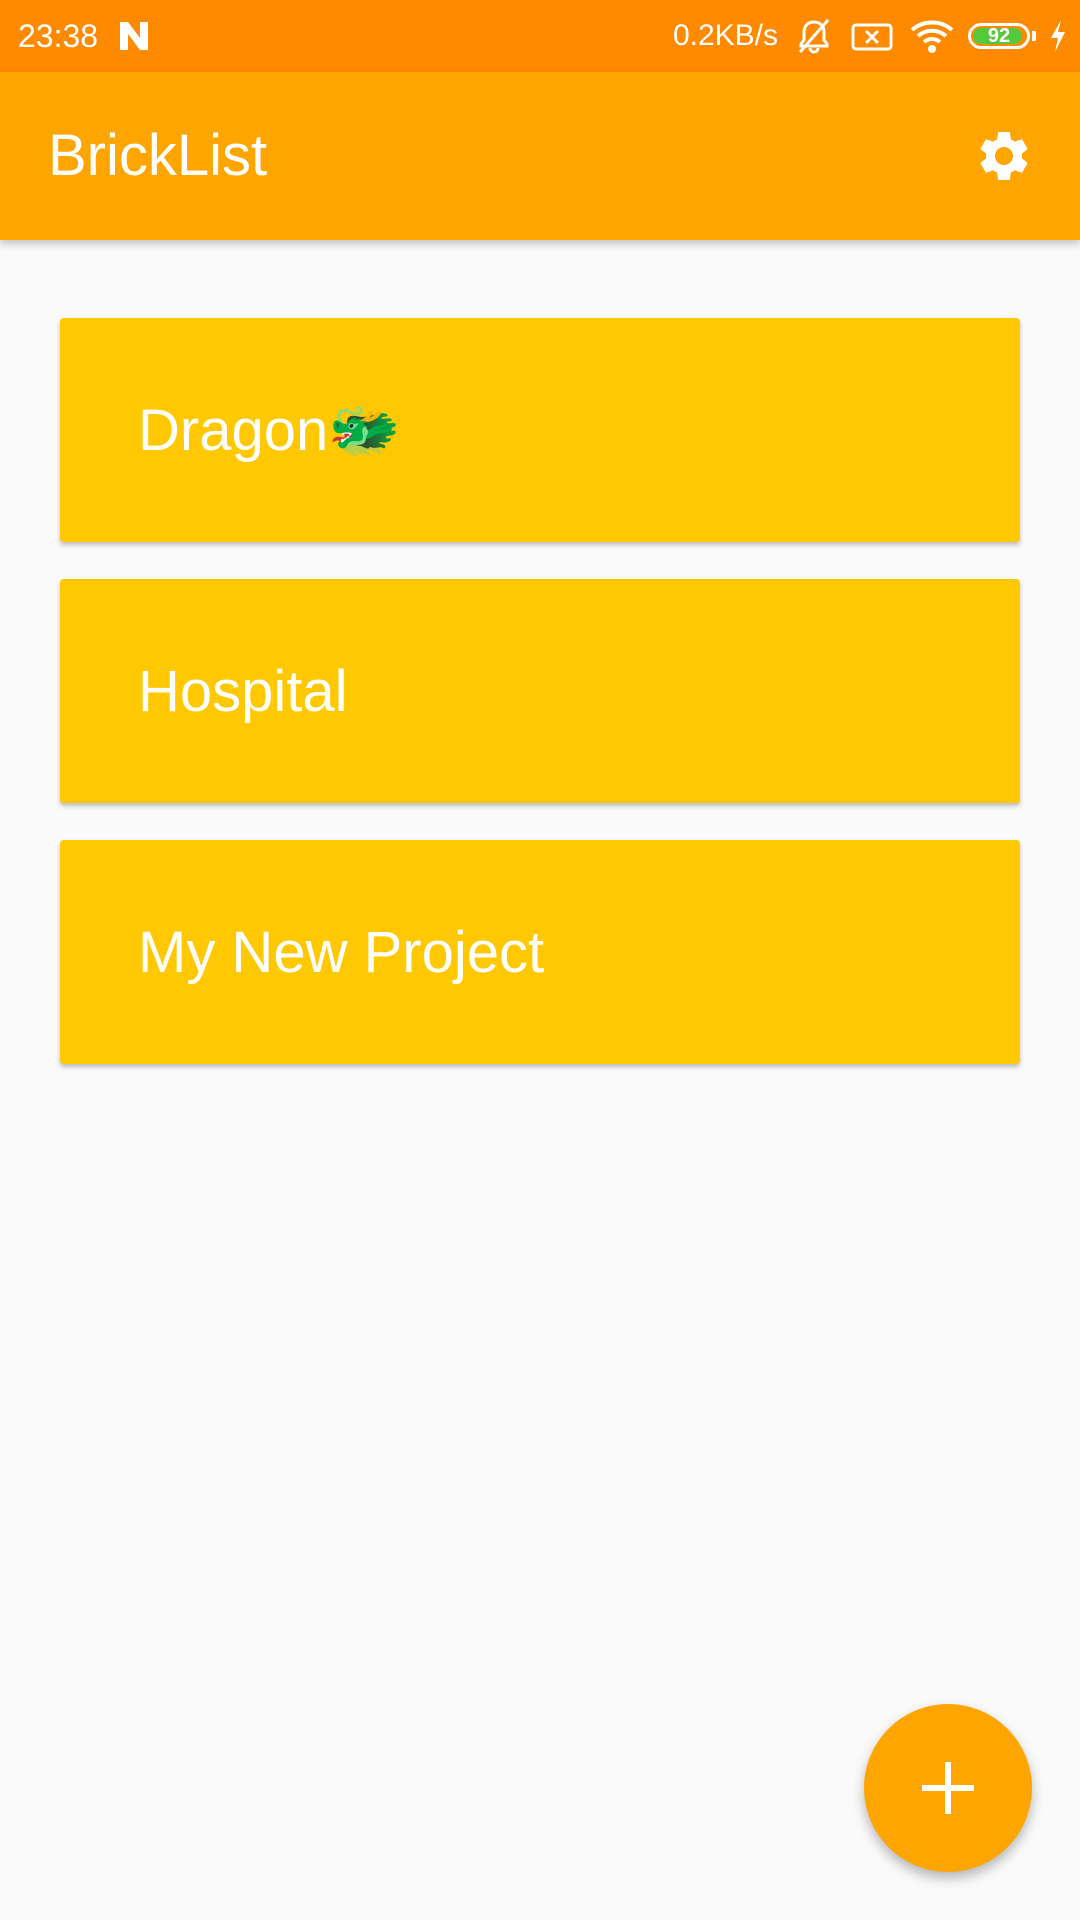 The height and width of the screenshot is (1920, 1080). What do you see at coordinates (134, 36) in the screenshot?
I see `n-notification-icon` at bounding box center [134, 36].